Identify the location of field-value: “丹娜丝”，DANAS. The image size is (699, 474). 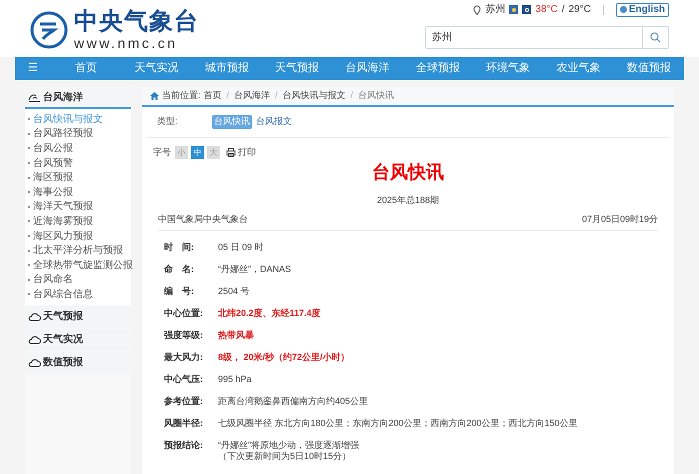
(255, 269).